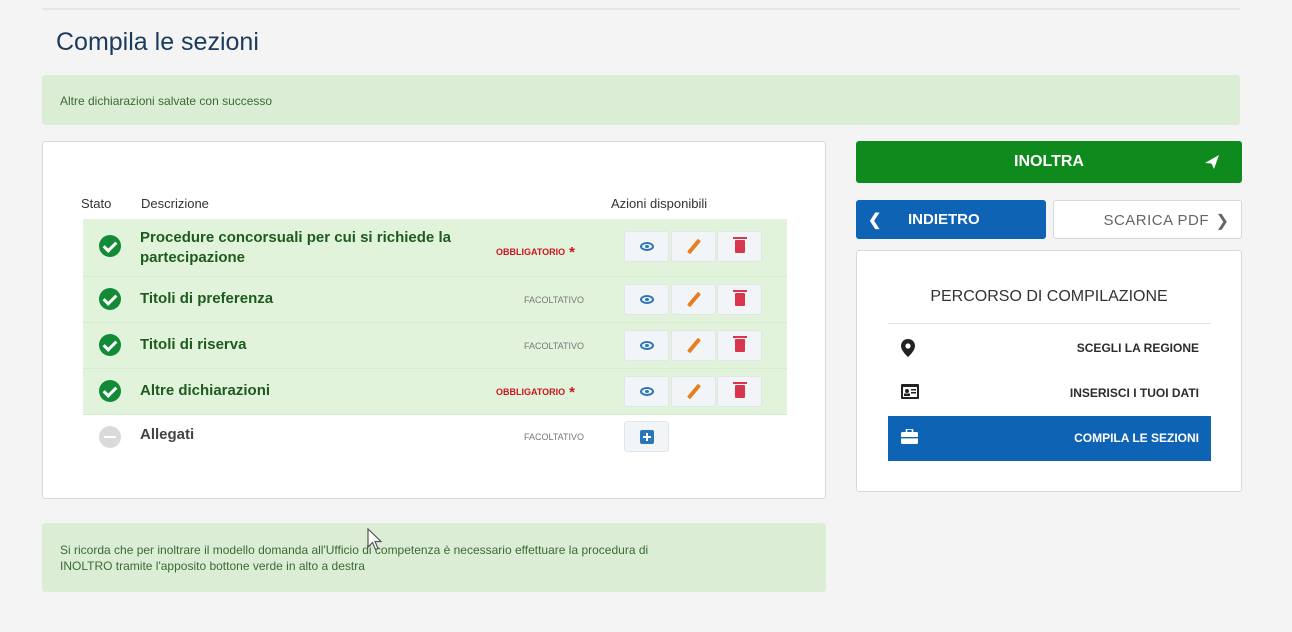 This screenshot has height=632, width=1292. Describe the element at coordinates (1049, 393) in the screenshot. I see `step-inserisci-dati: INSERISCI I TUOI DATI` at that location.